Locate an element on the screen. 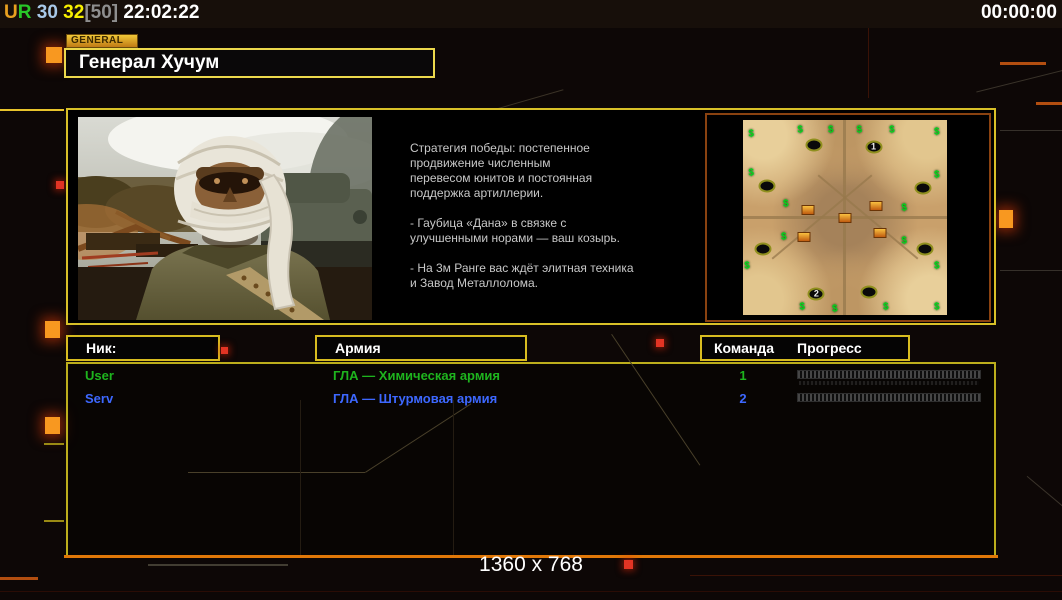 This screenshot has width=1062, height=600. player-row: Serv ГЛА — Штурмовая армия 2 is located at coordinates (531, 399).